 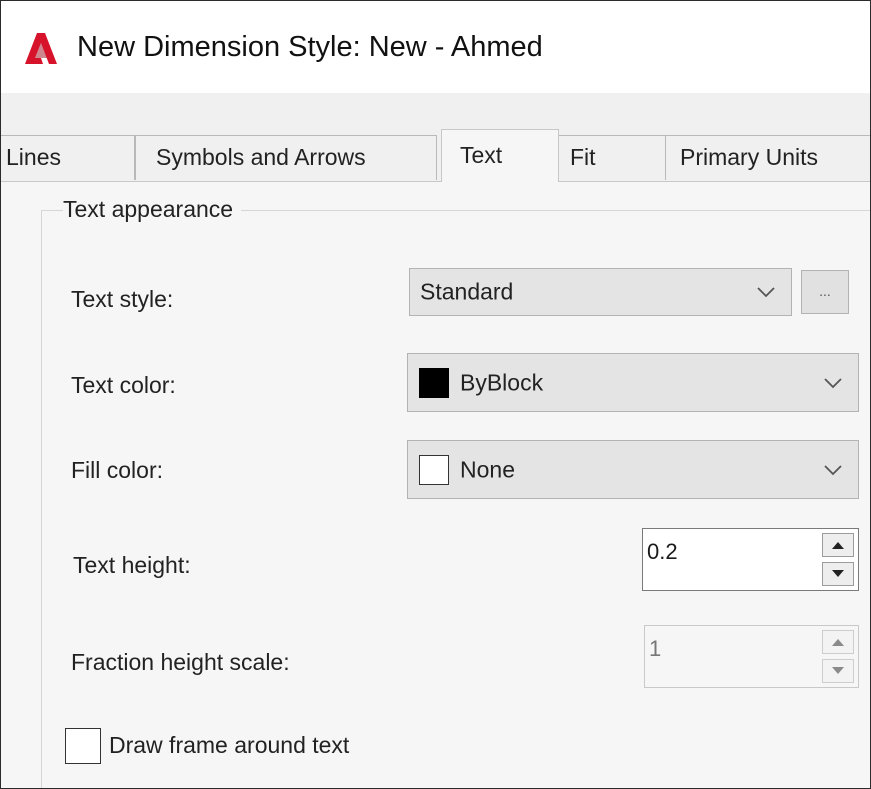 I want to click on draw-frame-label: Draw frame around text, so click(x=229, y=745).